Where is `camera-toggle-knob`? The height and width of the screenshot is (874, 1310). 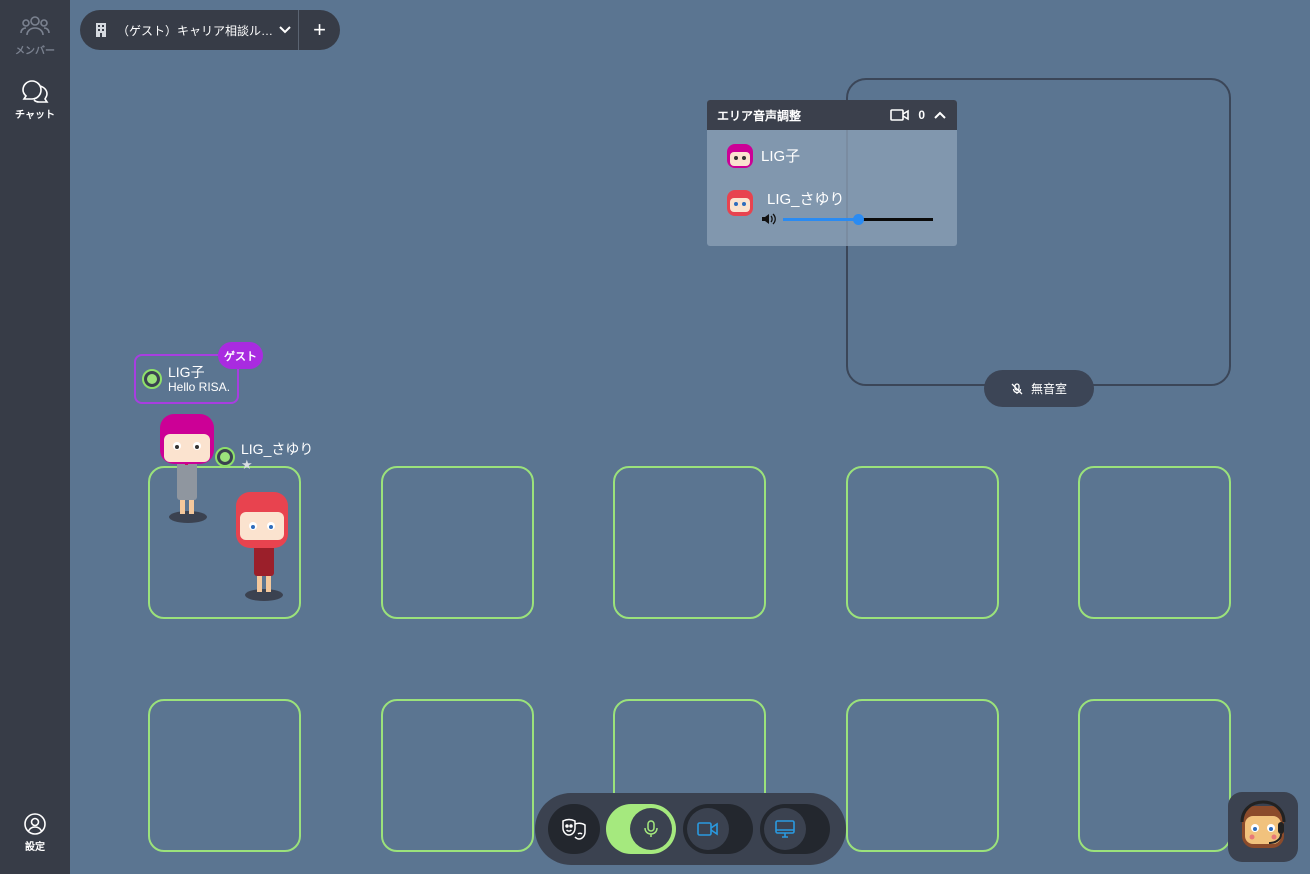
camera-toggle-knob is located at coordinates (708, 829).